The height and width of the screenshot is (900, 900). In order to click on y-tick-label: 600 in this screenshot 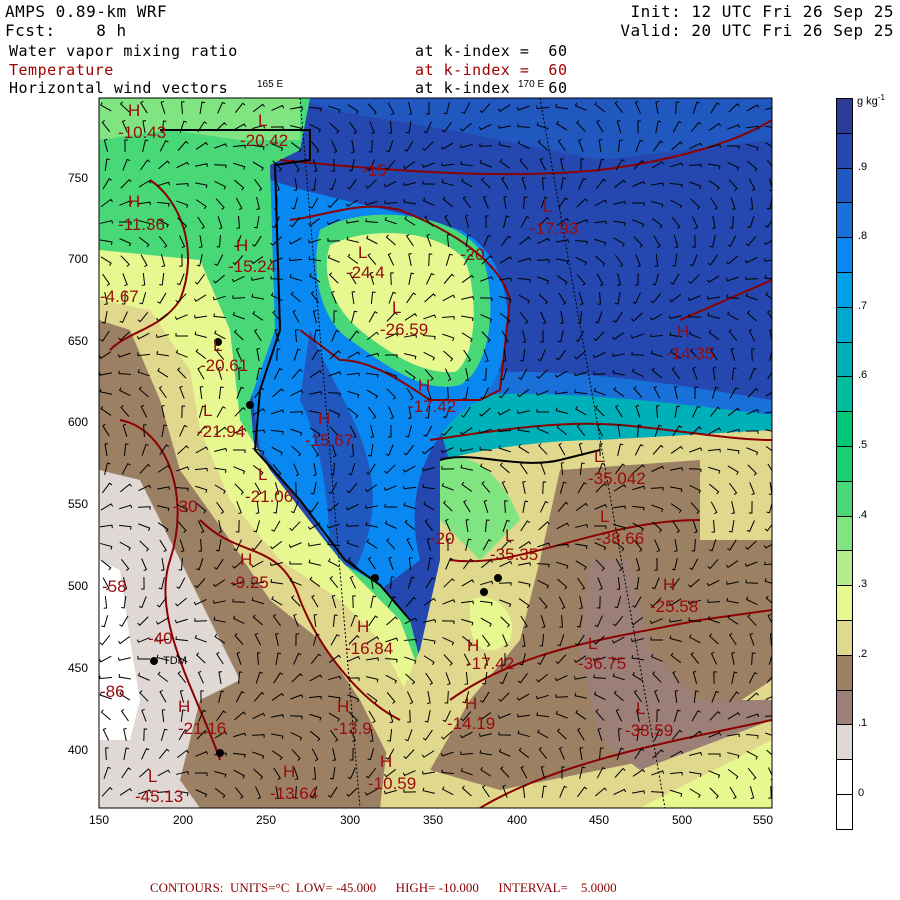, I will do `click(78, 422)`.